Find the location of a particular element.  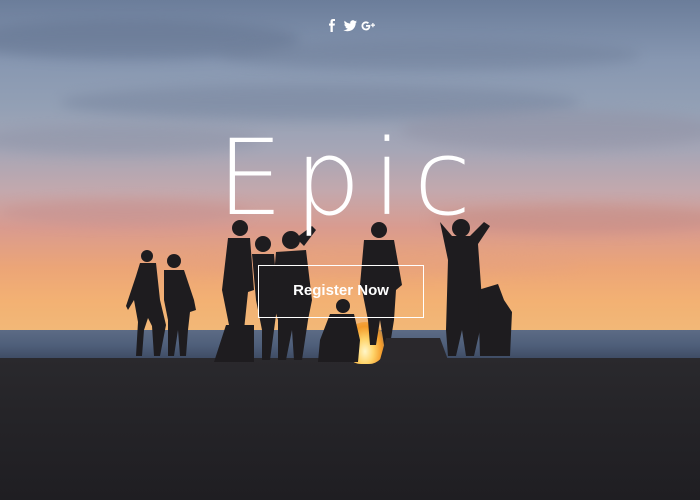

hero-title: Epic is located at coordinates (350, 178).